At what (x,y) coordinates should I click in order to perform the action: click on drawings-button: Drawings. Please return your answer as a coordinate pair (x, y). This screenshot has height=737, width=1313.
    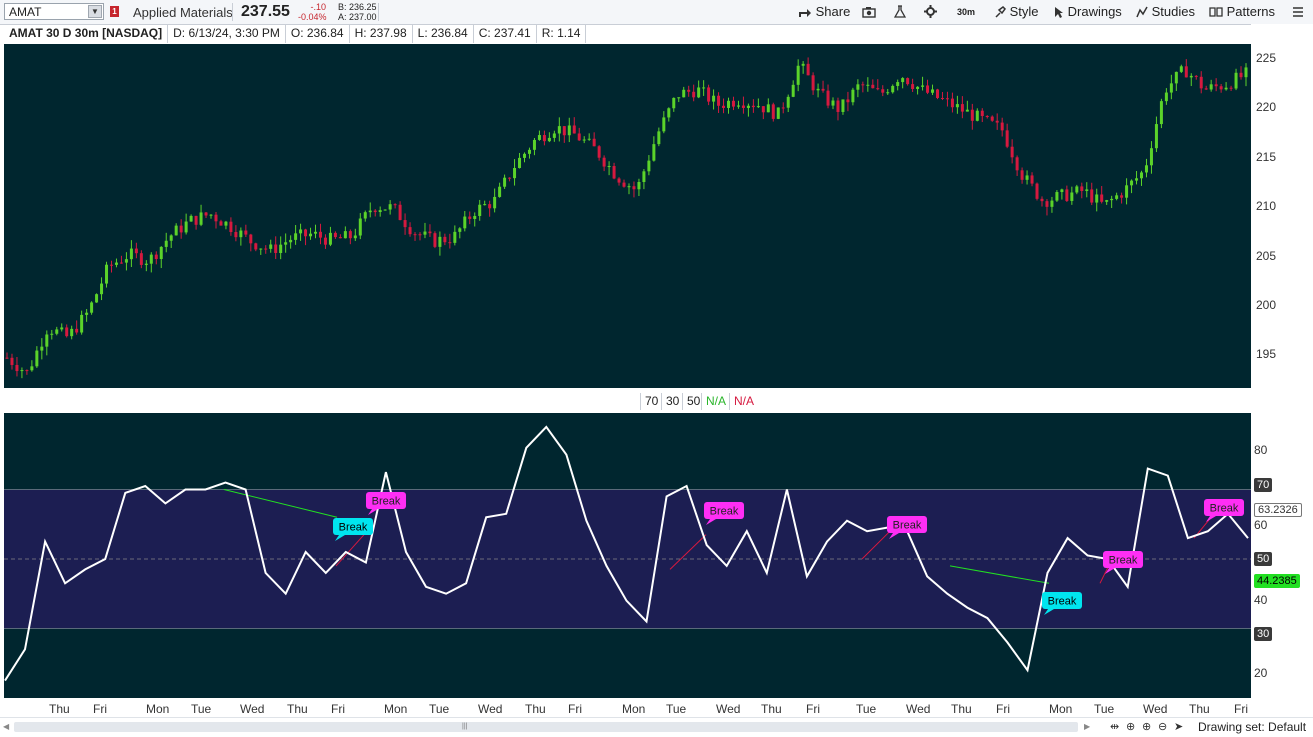
    Looking at the image, I should click on (1088, 12).